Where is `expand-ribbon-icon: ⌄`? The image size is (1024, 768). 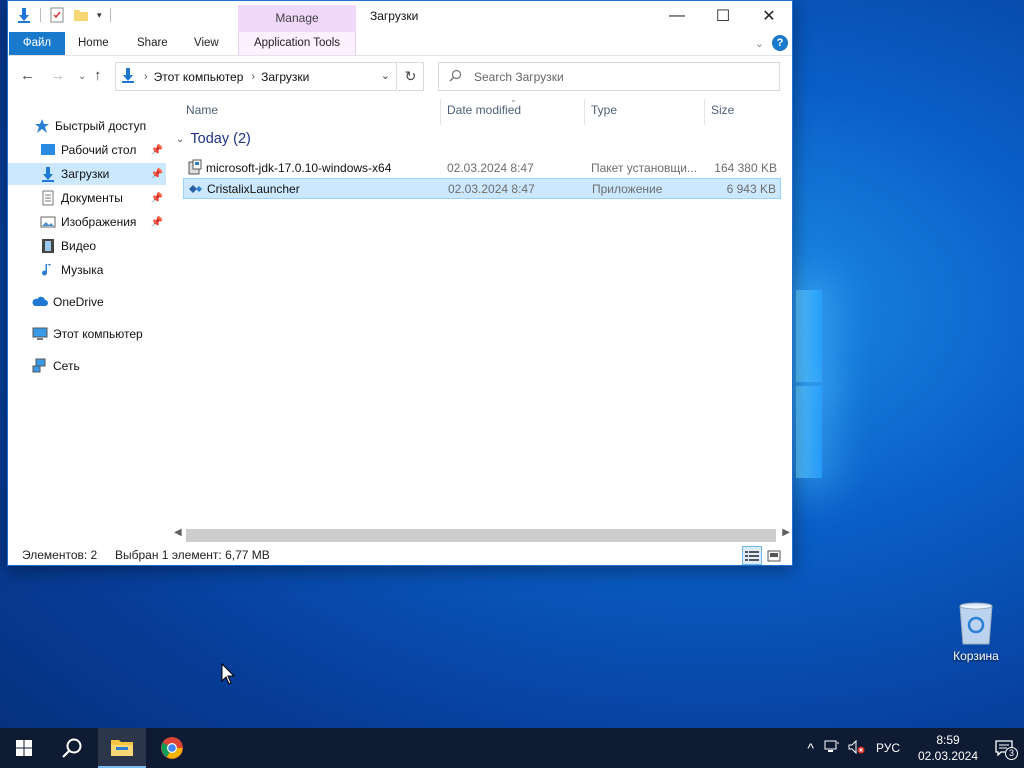 expand-ribbon-icon: ⌄ is located at coordinates (759, 43).